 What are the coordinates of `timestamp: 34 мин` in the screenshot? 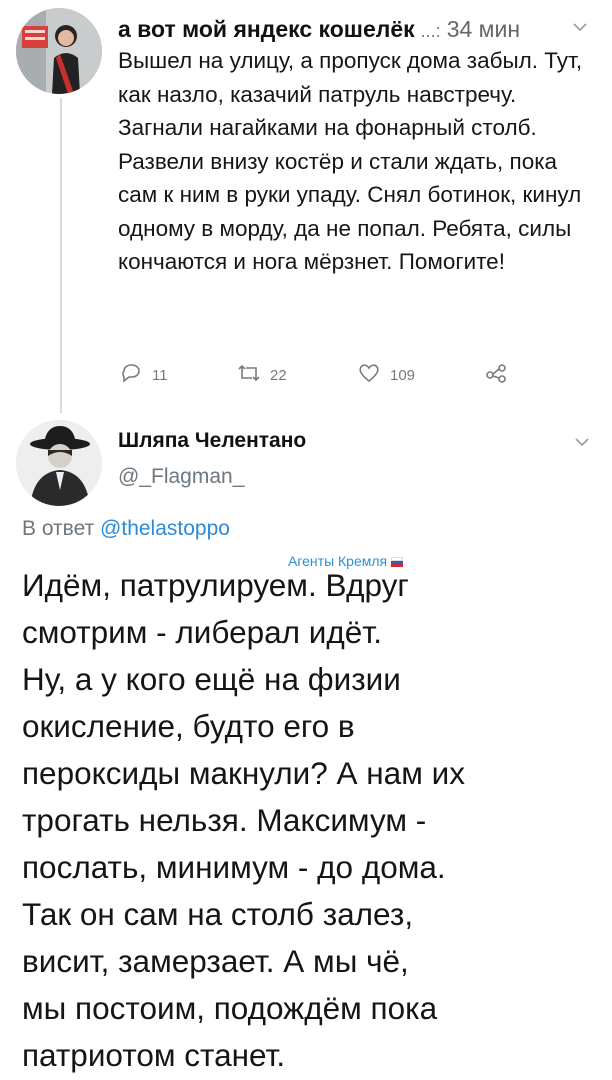 It's located at (483, 29).